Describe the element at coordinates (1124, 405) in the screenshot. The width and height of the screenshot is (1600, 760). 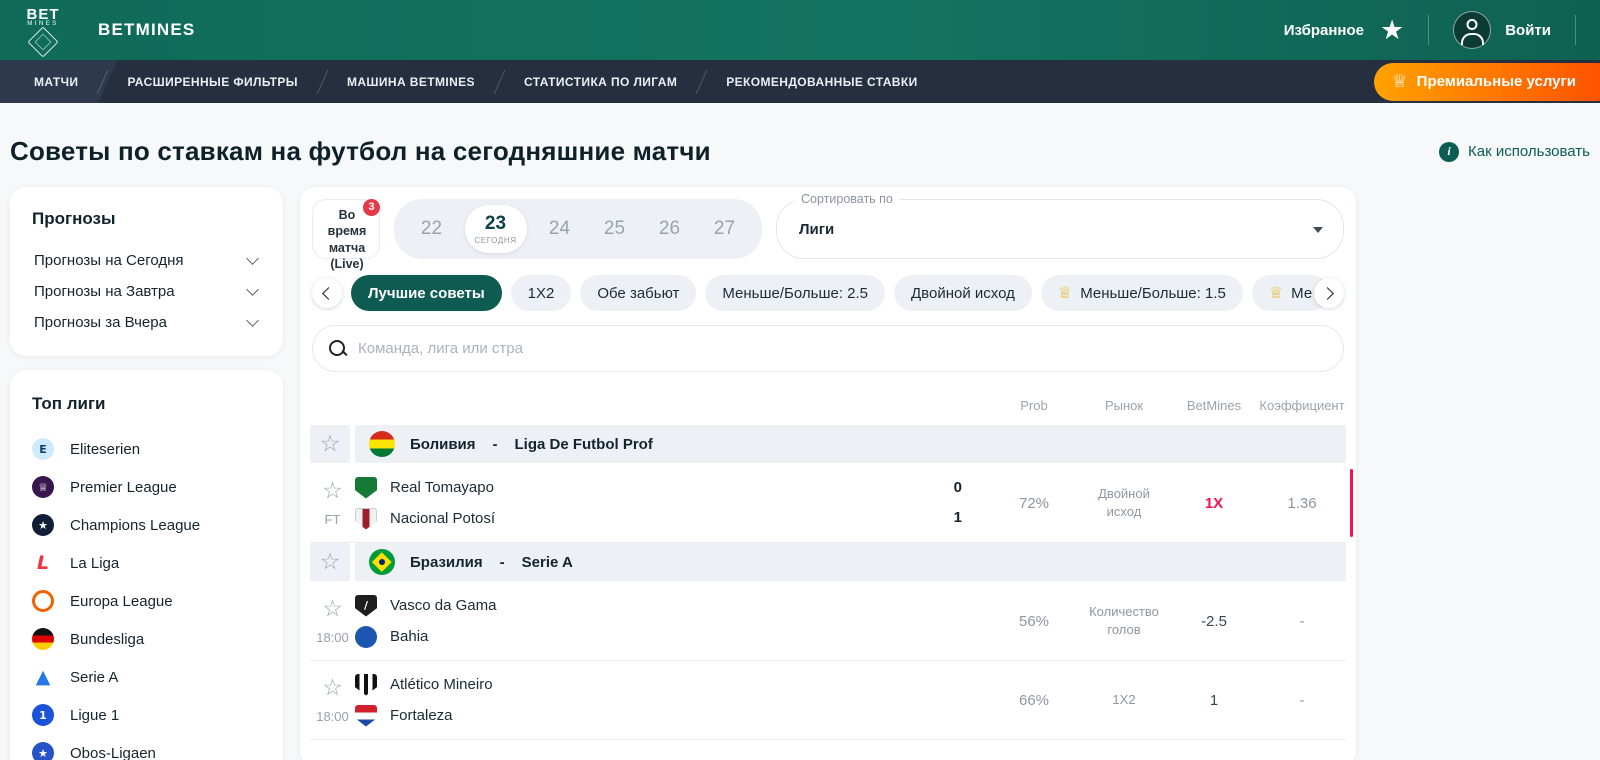
I see `header-market: Рынок` at that location.